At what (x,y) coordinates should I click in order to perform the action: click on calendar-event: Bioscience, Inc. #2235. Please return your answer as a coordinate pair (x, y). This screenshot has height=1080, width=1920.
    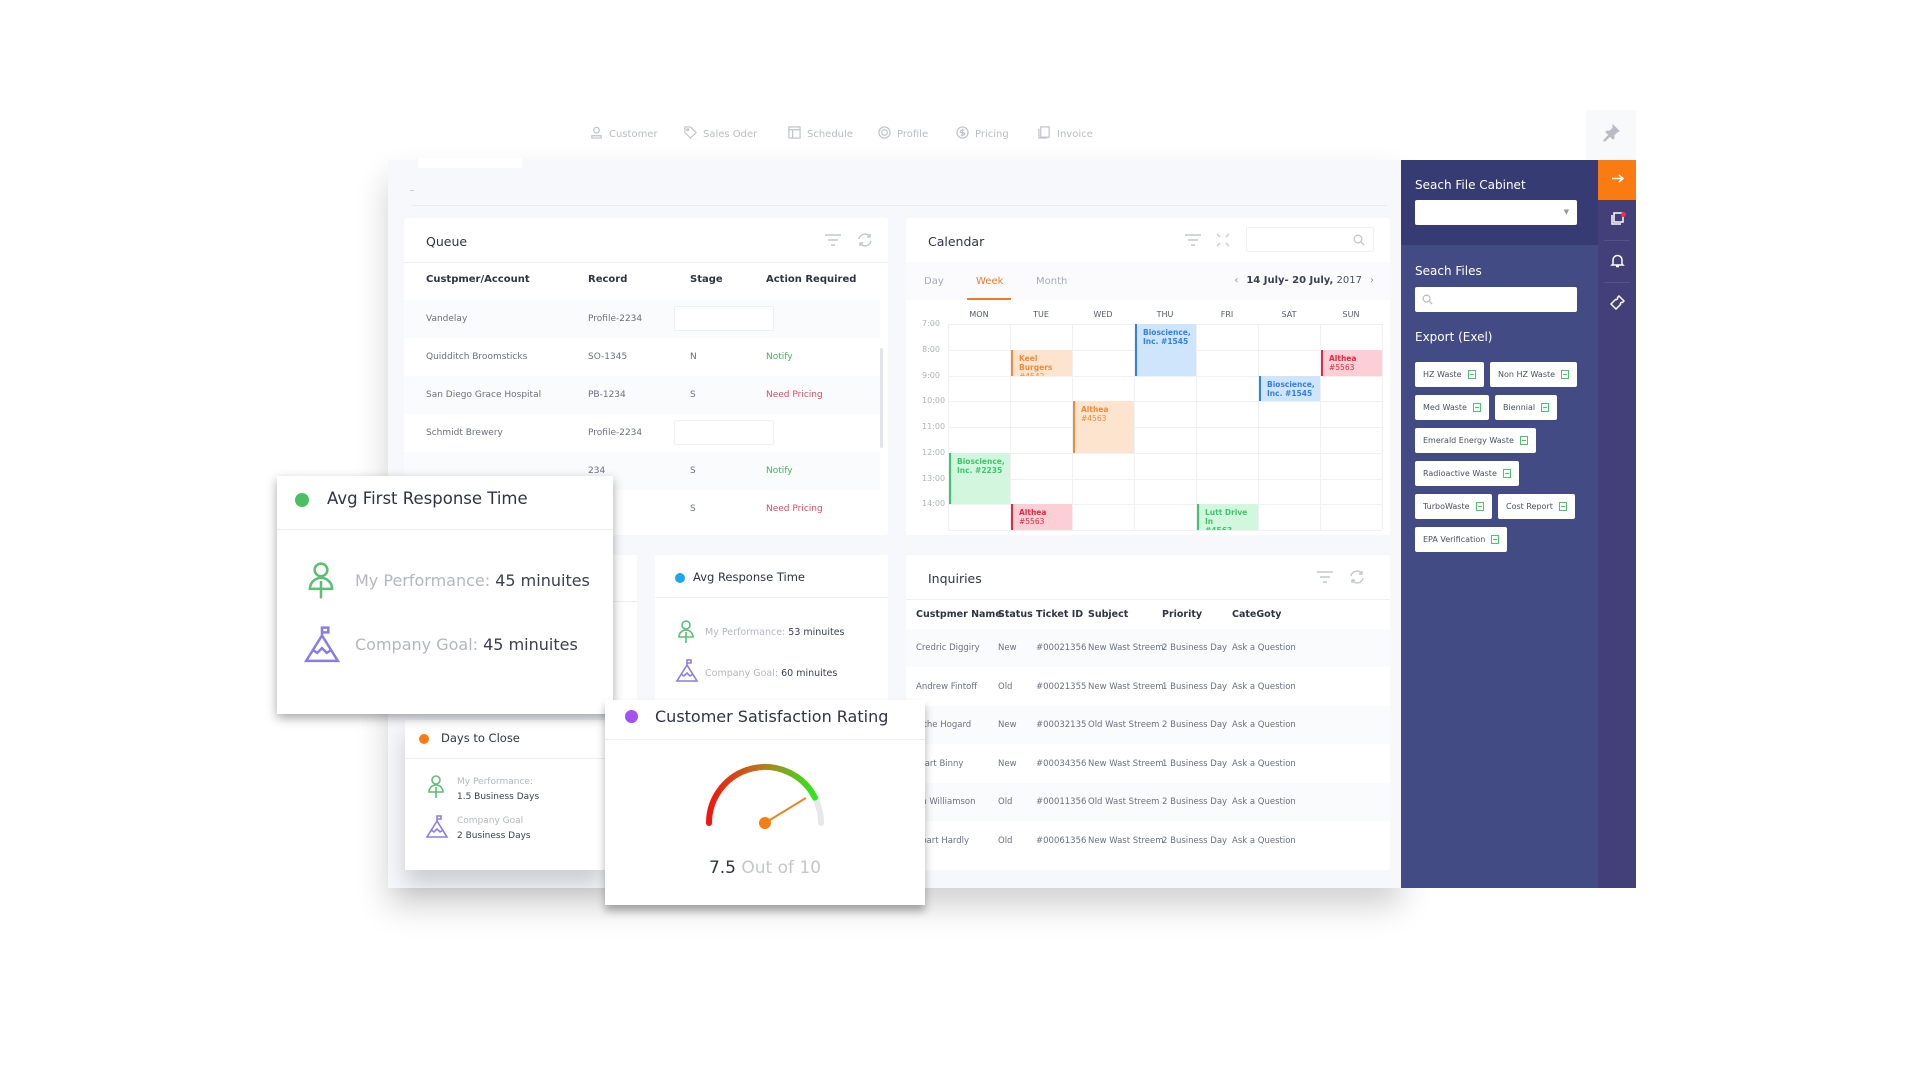
    Looking at the image, I should click on (979, 478).